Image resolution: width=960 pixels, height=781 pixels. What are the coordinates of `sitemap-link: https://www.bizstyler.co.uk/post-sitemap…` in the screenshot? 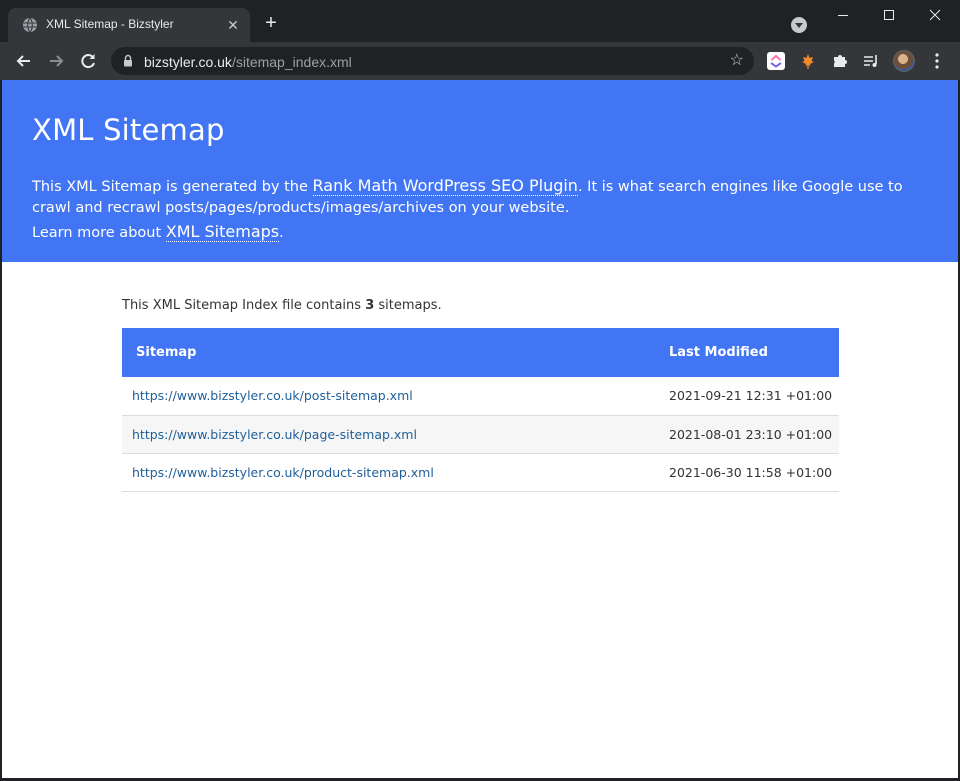 It's located at (272, 395).